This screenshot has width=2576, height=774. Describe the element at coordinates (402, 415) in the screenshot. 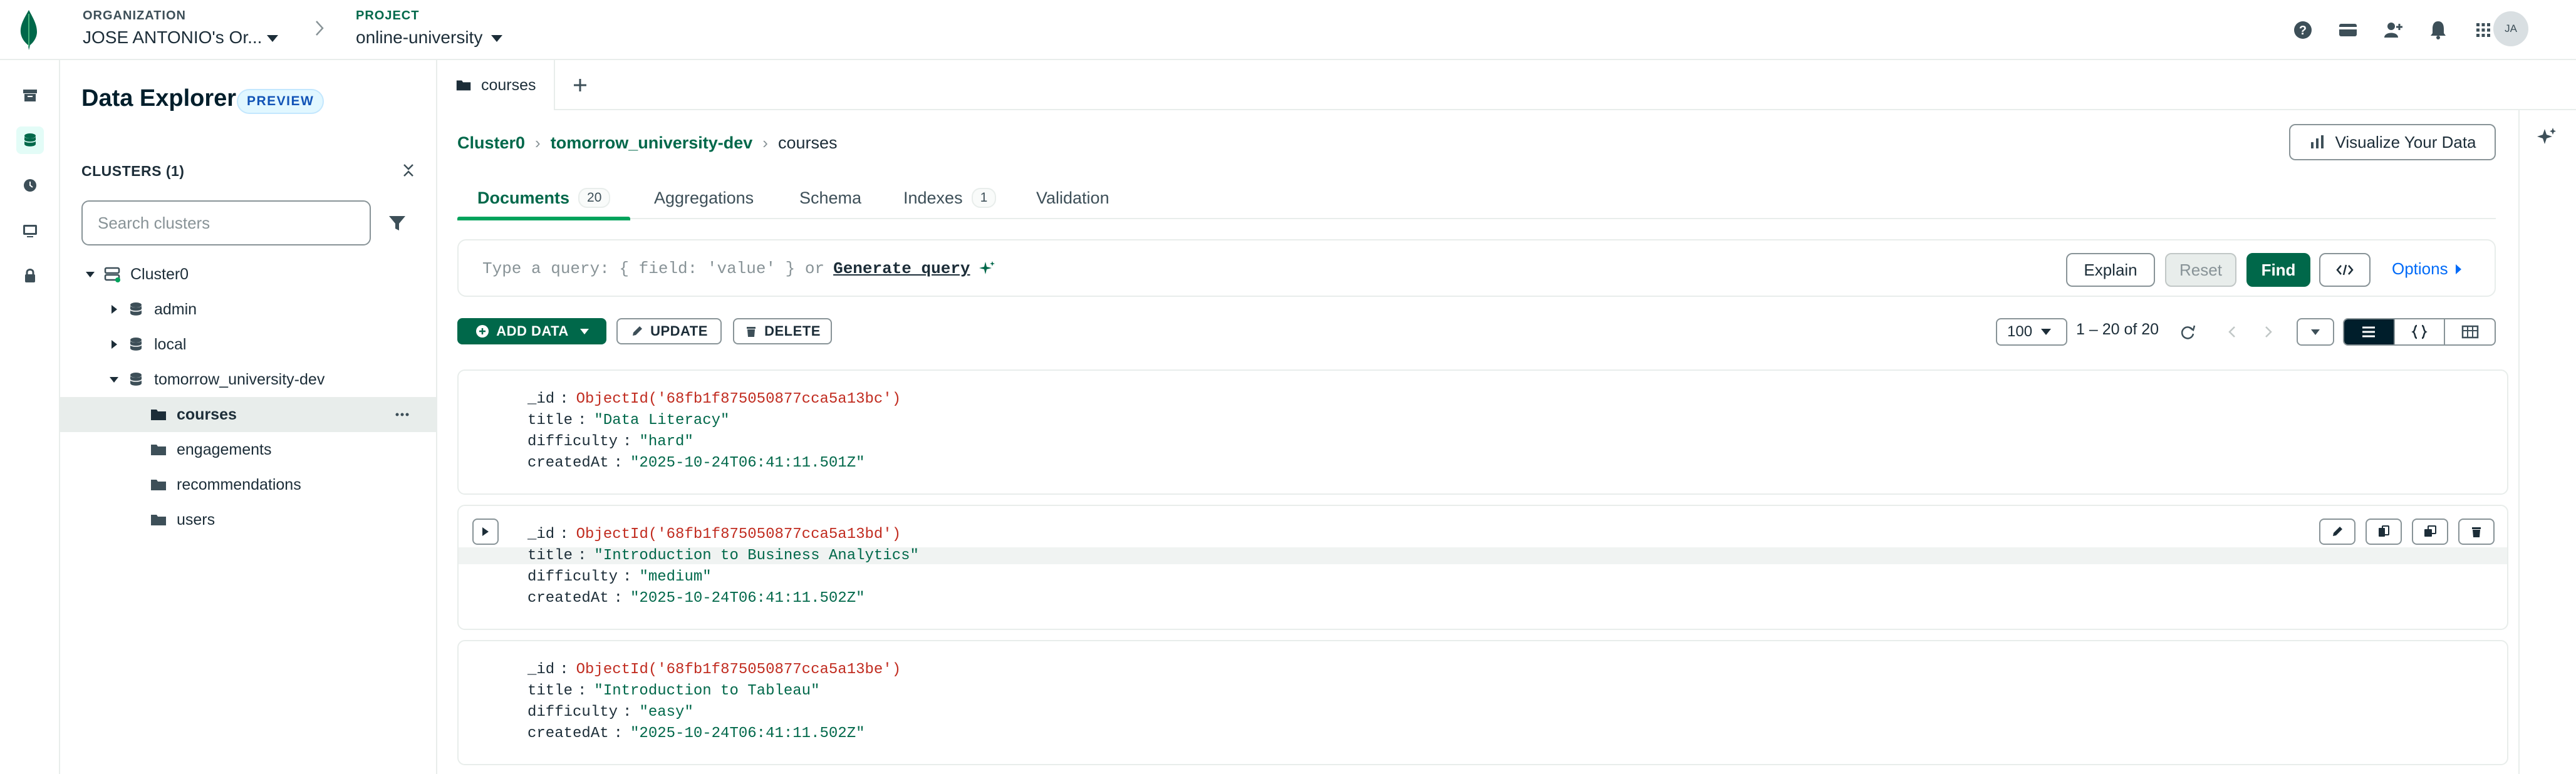

I see `more-options-icon` at that location.